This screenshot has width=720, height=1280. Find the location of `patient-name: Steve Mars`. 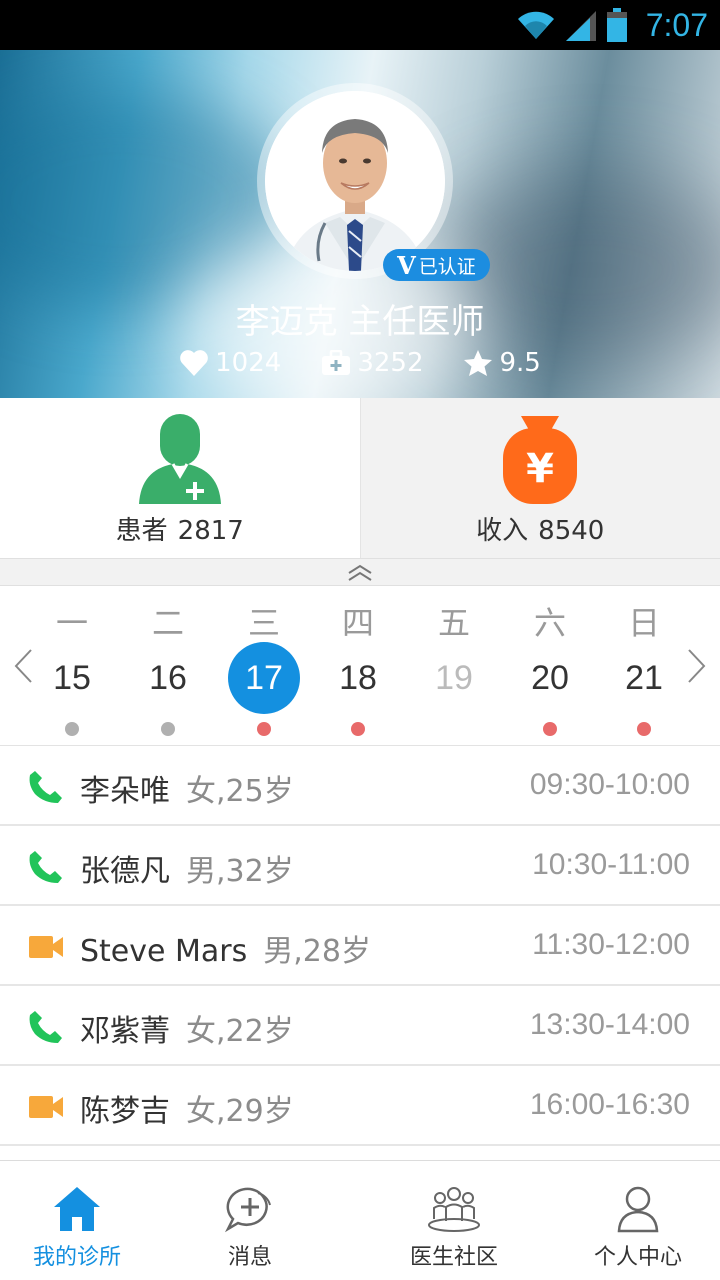

patient-name: Steve Mars is located at coordinates (164, 951).